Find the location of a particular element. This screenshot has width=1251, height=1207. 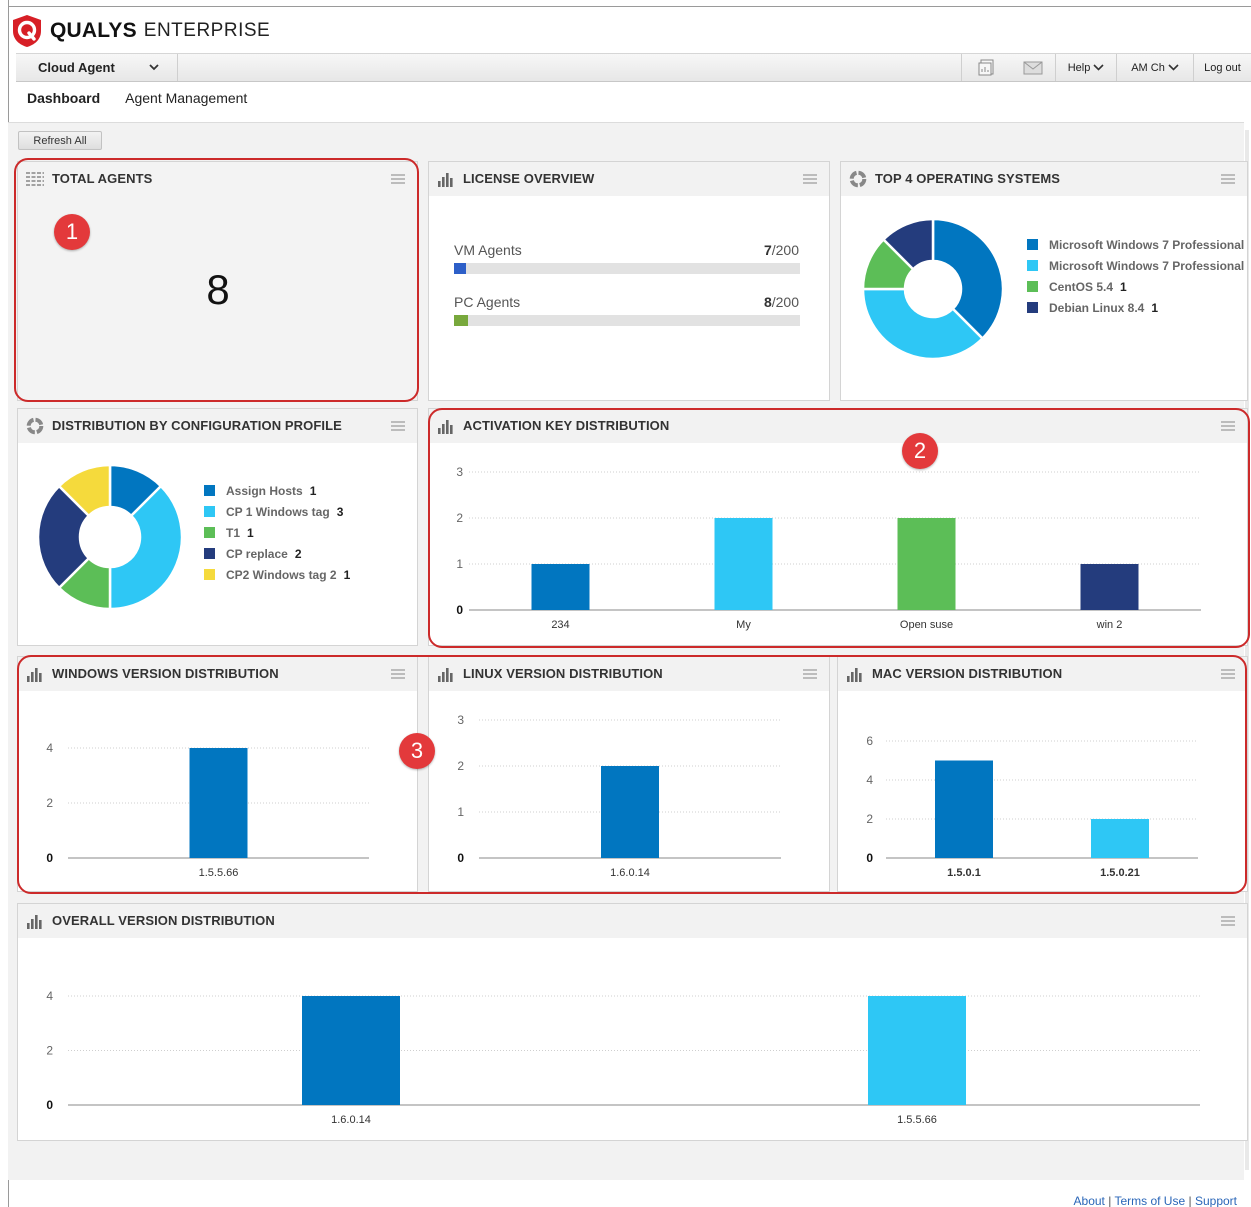

tab-dashboard: Dashboard is located at coordinates (63, 98).